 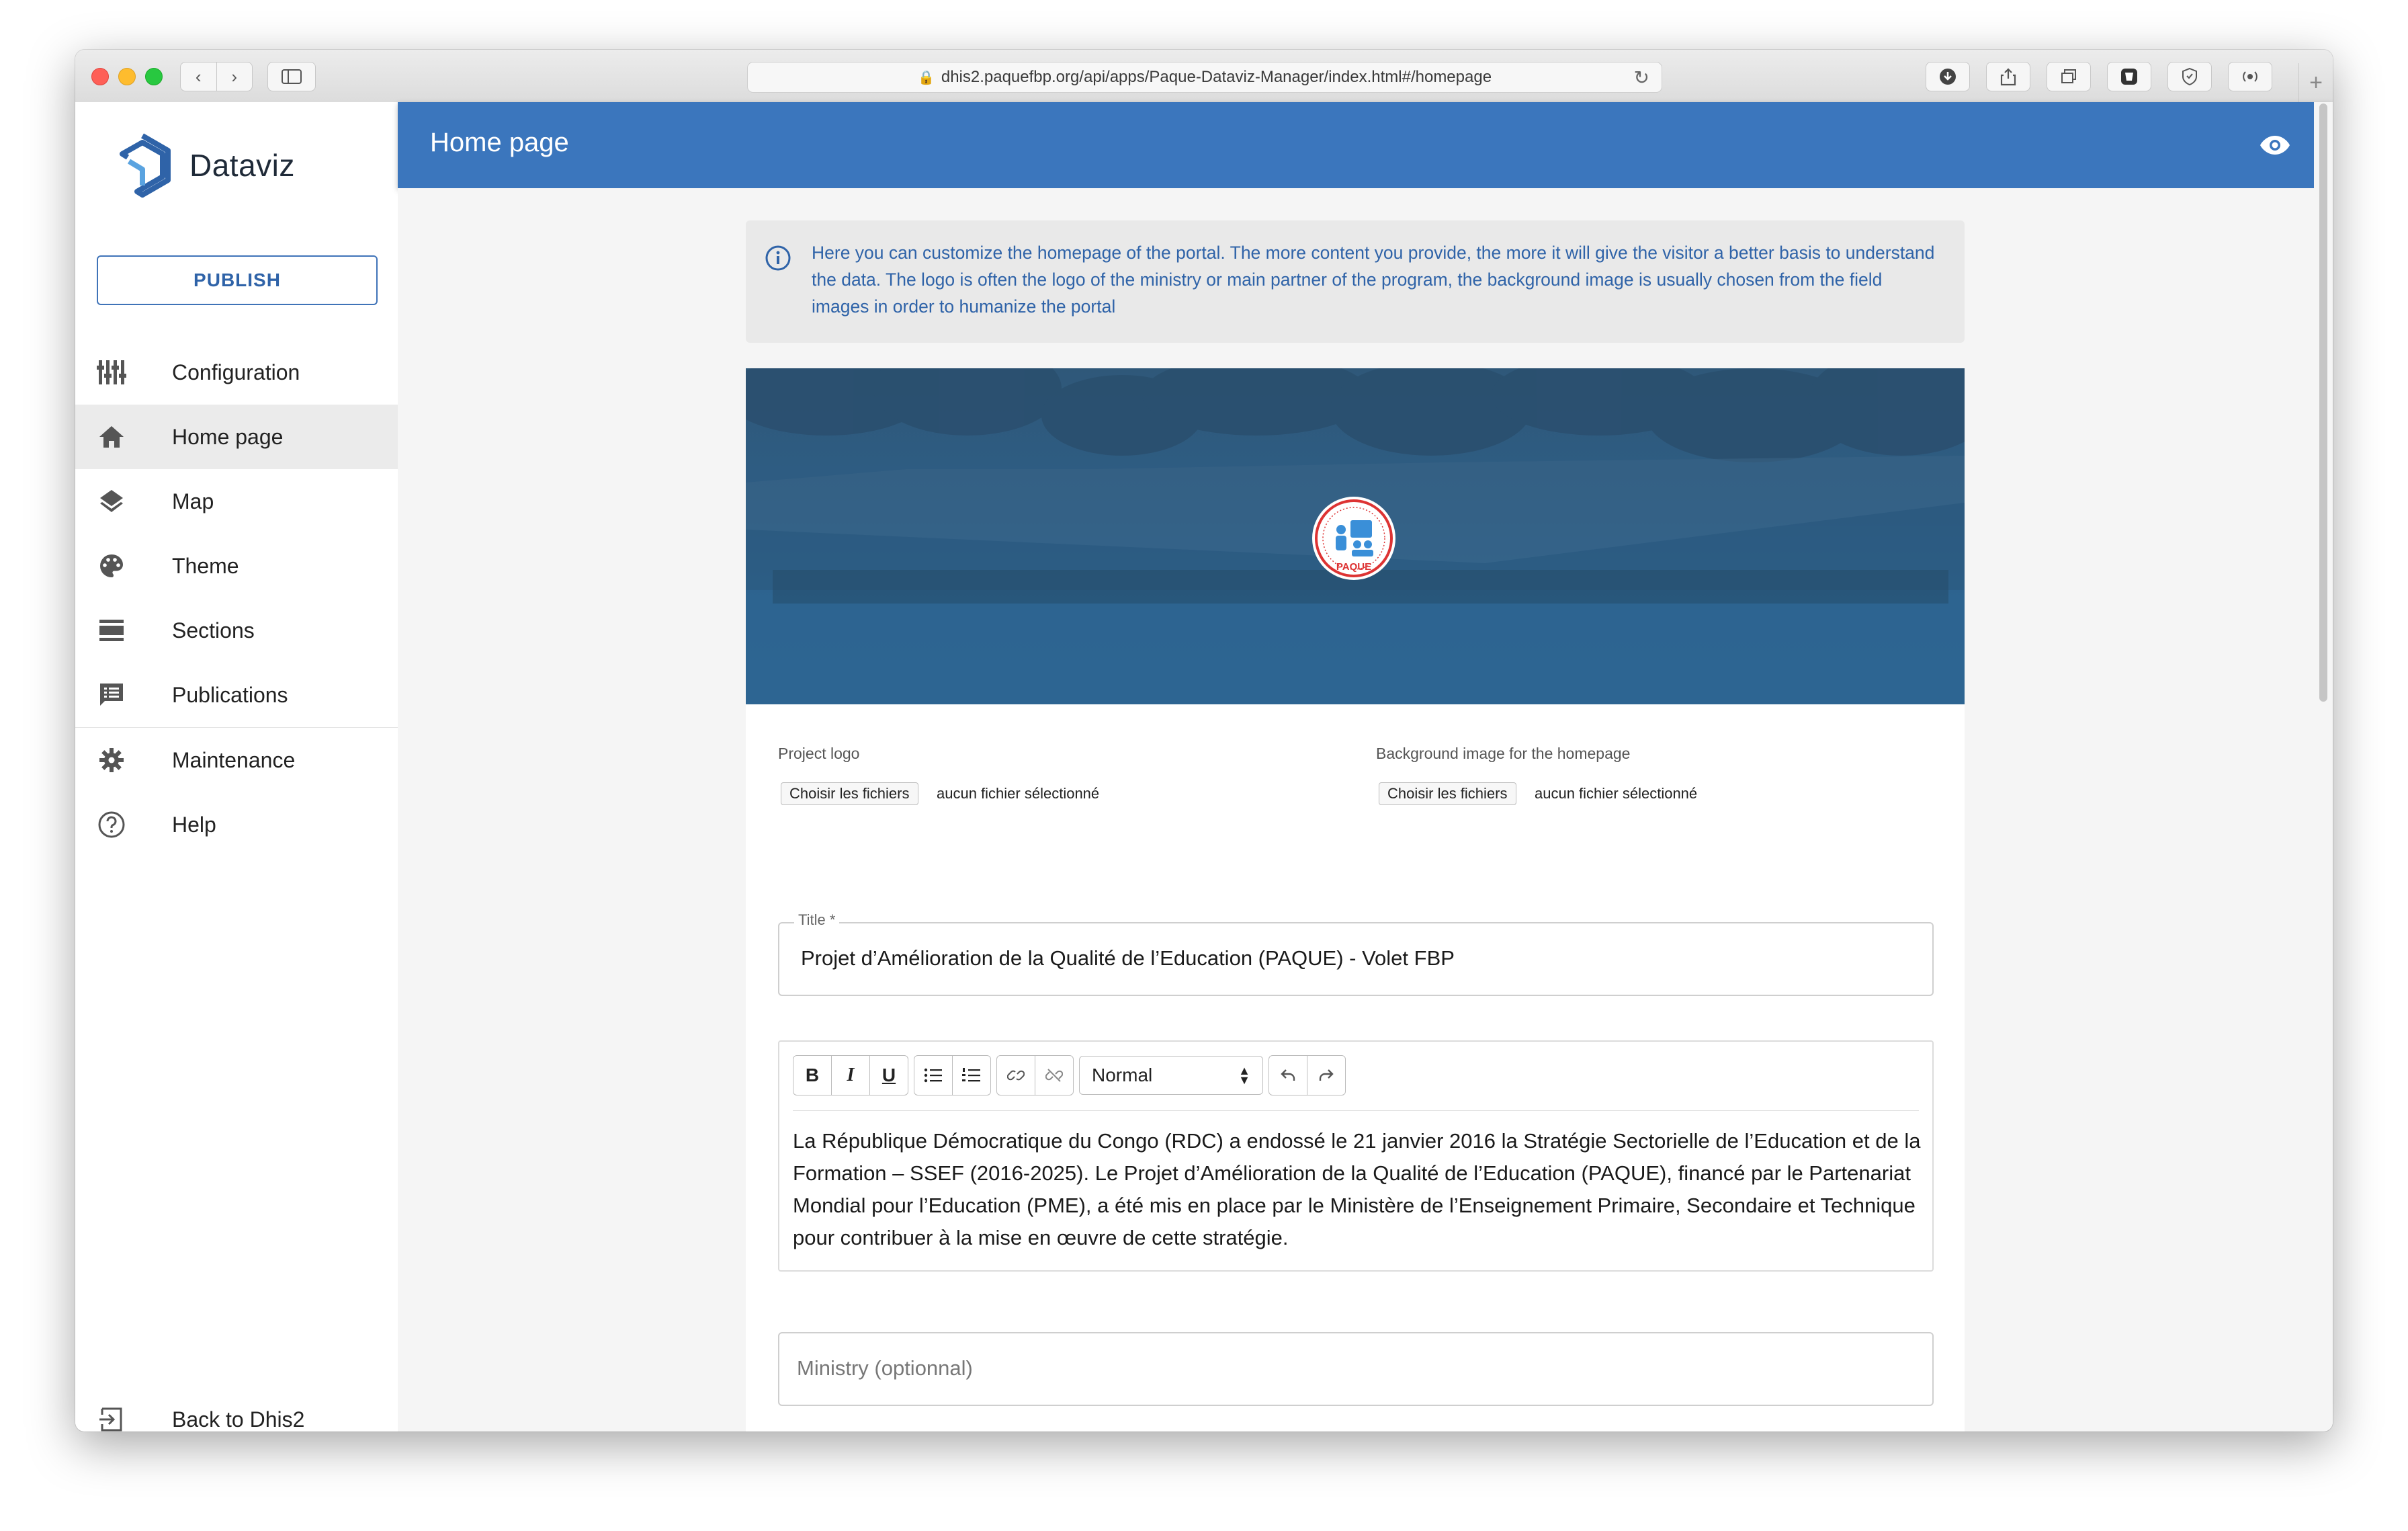 What do you see at coordinates (111, 437) in the screenshot?
I see `home-icon` at bounding box center [111, 437].